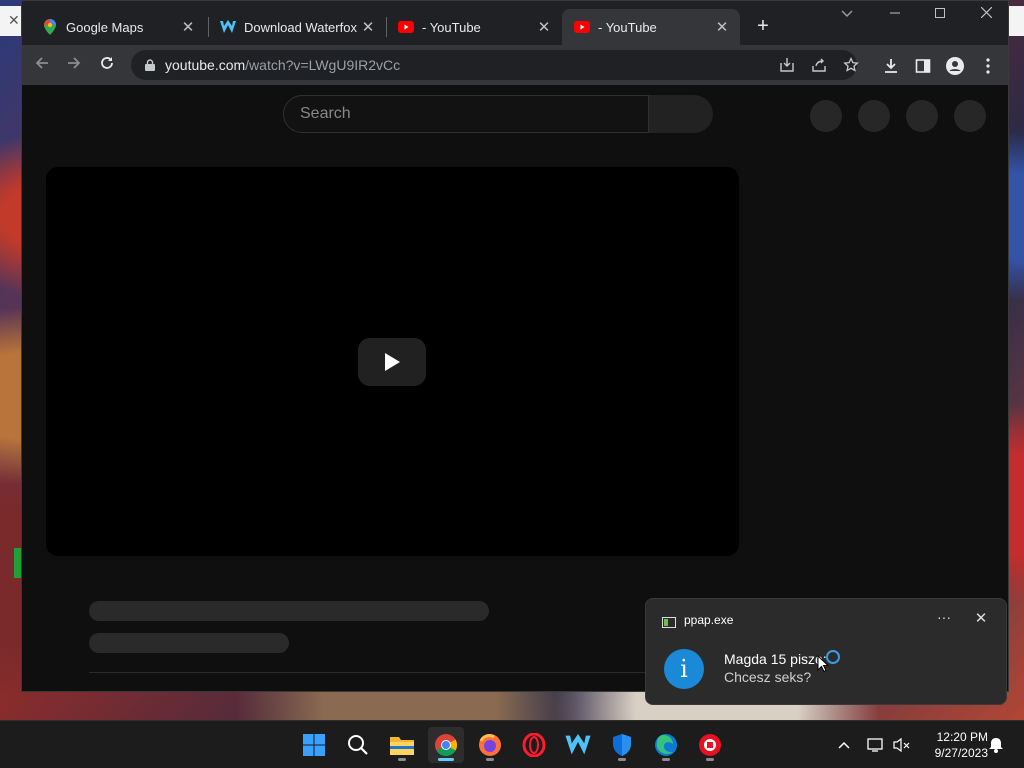  I want to click on opera-icon, so click(534, 745).